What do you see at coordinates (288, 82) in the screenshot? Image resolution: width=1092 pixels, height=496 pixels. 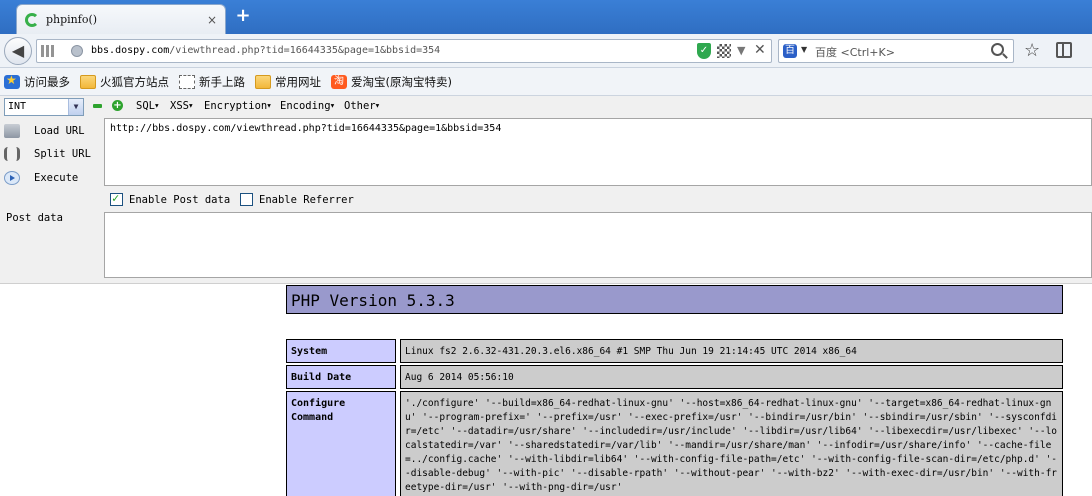 I see `bookmark-common-sites: 常用网址` at bounding box center [288, 82].